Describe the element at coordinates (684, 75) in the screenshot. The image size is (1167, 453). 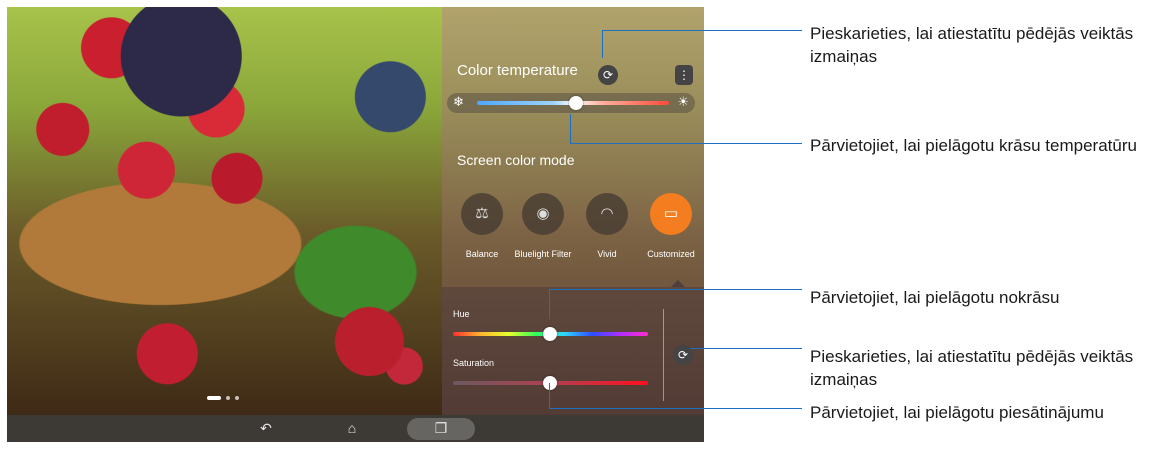
I see `more-options-icon: ⋮` at that location.